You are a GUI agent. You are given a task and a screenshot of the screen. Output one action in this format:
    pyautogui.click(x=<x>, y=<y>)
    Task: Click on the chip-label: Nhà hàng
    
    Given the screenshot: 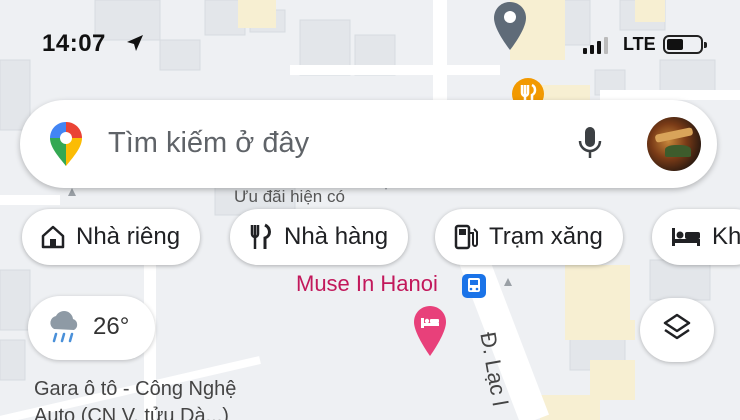 What is the action you would take?
    pyautogui.click(x=336, y=236)
    